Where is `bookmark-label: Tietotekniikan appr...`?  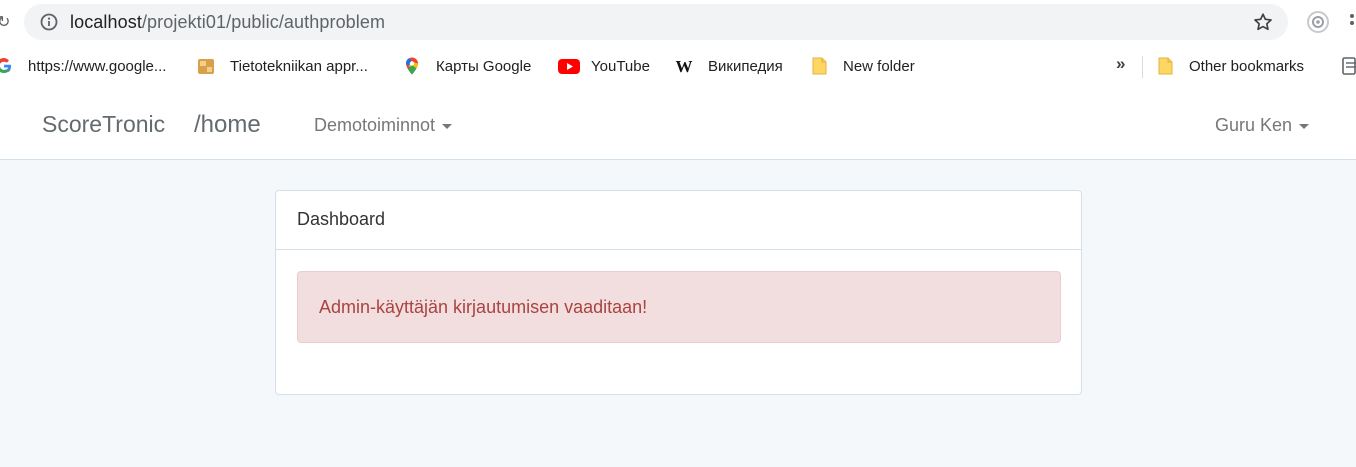 bookmark-label: Tietotekniikan appr... is located at coordinates (299, 66).